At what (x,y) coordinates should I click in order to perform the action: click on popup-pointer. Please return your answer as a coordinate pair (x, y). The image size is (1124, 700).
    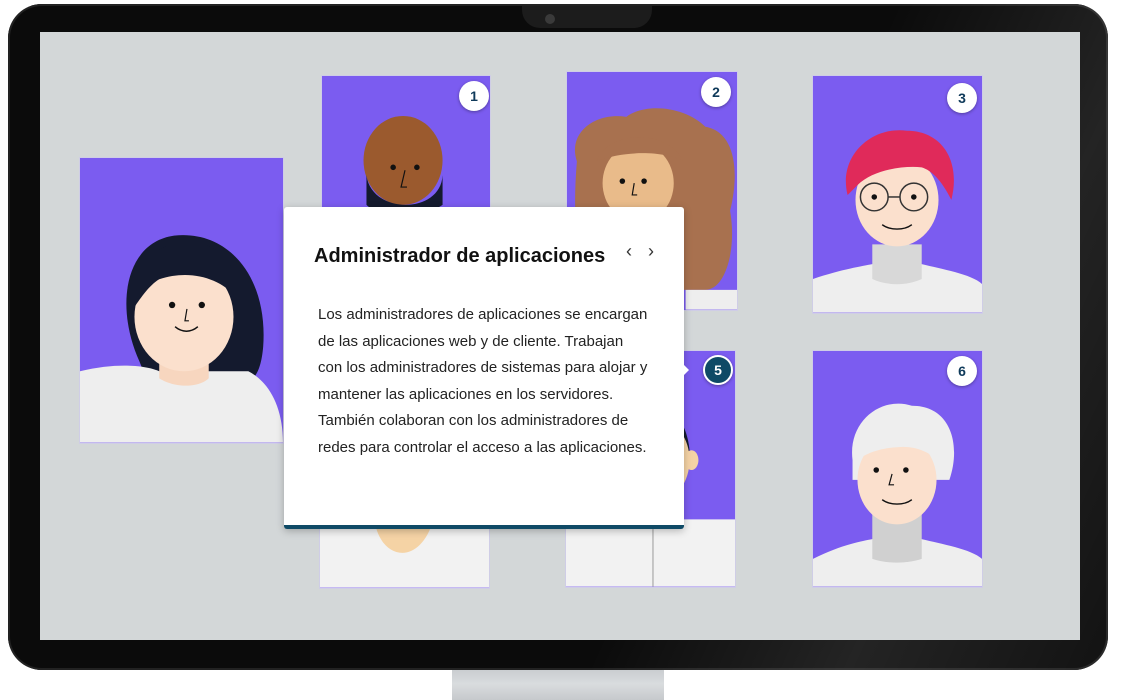
    Looking at the image, I should click on (685, 370).